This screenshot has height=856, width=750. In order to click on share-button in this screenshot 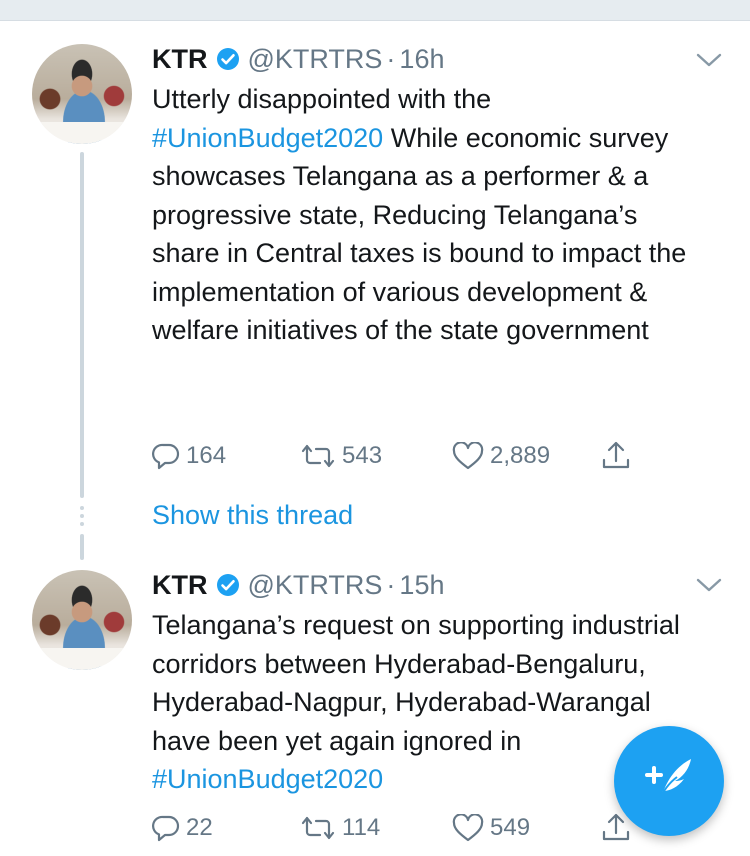, I will do `click(616, 456)`.